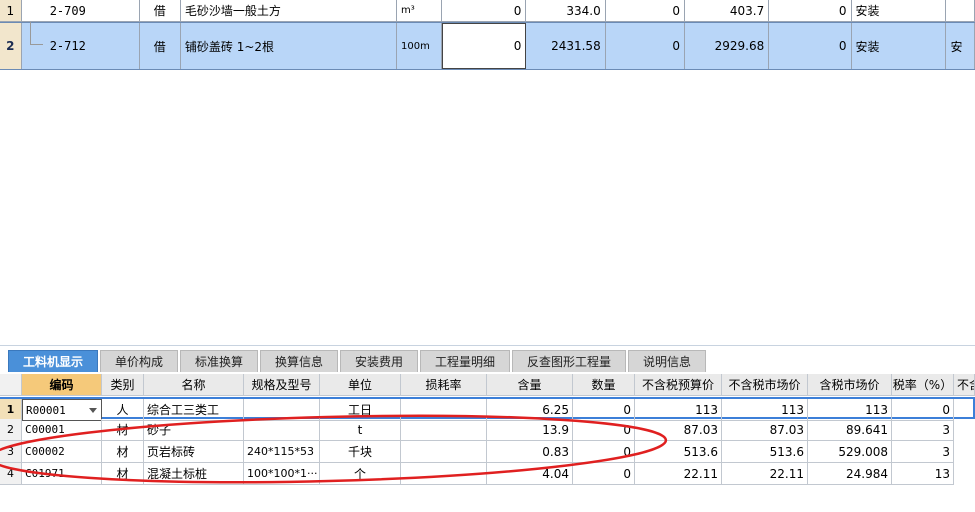 This screenshot has width=975, height=512. Describe the element at coordinates (960, 10) in the screenshot. I see `quota-extra` at that location.